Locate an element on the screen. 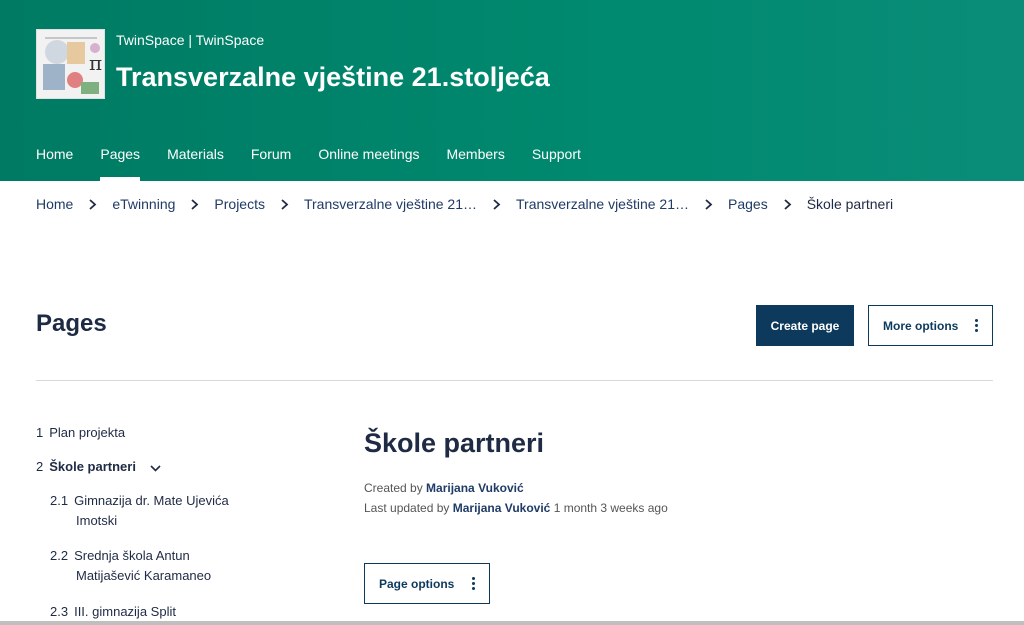 This screenshot has width=1024, height=625. updated-when: 1 month 3 weeks ago is located at coordinates (610, 508).